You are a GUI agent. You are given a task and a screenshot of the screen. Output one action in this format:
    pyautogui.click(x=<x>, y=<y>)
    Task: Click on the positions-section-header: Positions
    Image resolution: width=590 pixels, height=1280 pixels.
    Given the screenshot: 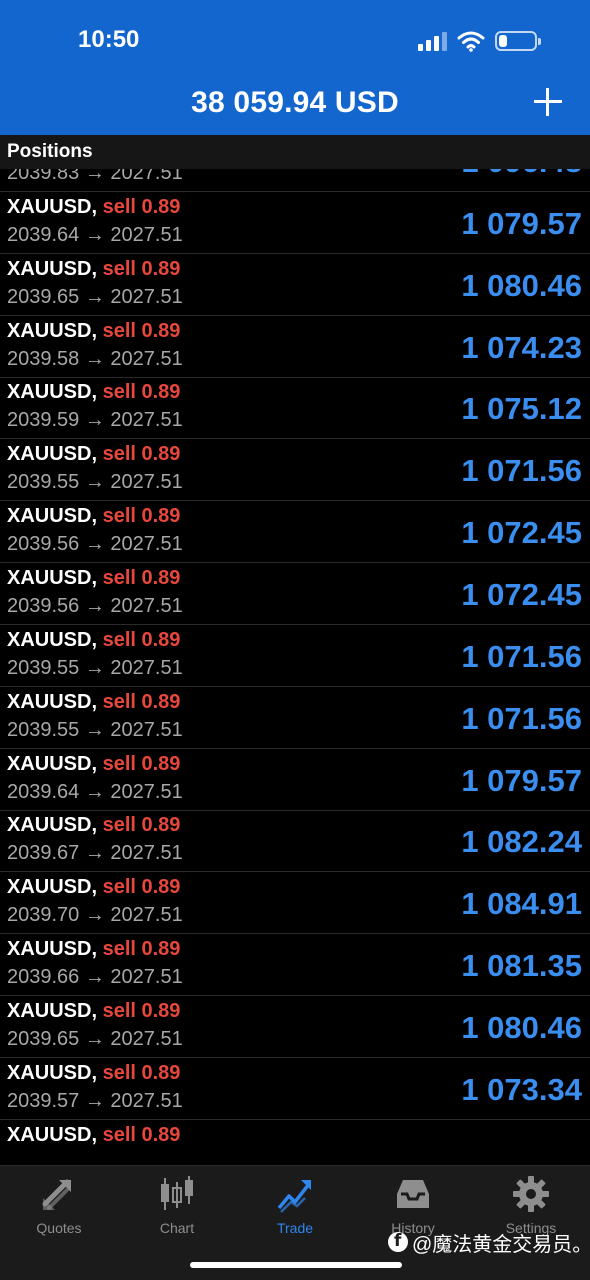 What is the action you would take?
    pyautogui.click(x=295, y=152)
    